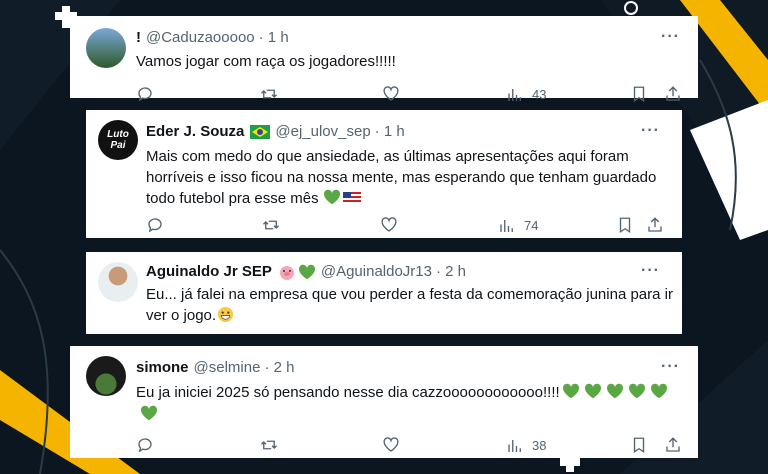 This screenshot has height=474, width=768. I want to click on views-count: 74, so click(531, 225).